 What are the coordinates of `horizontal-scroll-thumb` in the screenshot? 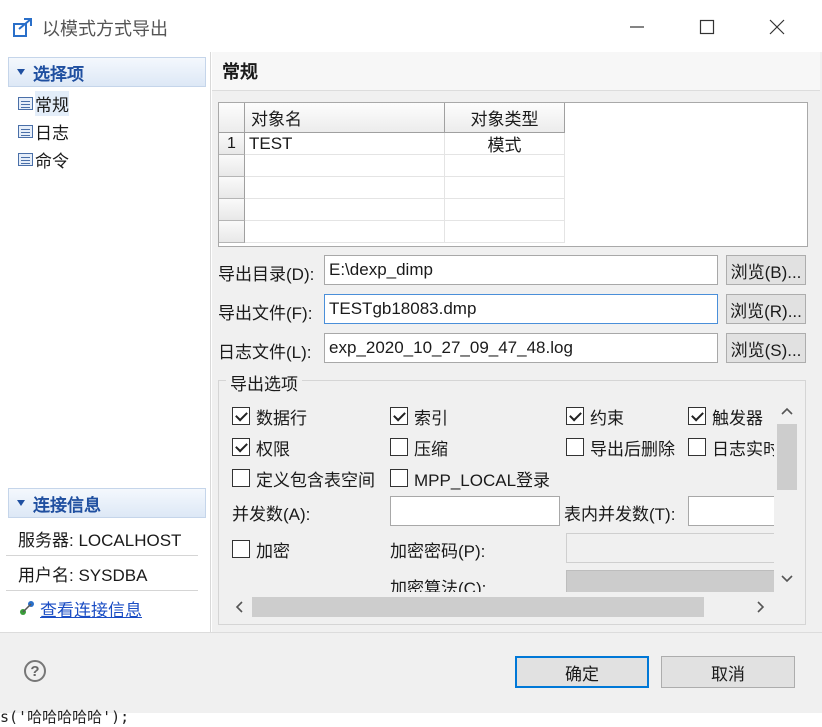 It's located at (478, 607).